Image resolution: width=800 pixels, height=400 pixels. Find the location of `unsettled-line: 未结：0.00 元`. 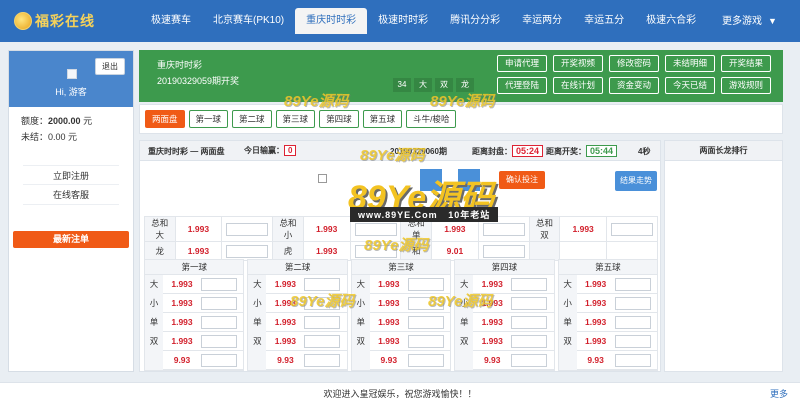

unsettled-line: 未结：0.00 元 is located at coordinates (71, 137).